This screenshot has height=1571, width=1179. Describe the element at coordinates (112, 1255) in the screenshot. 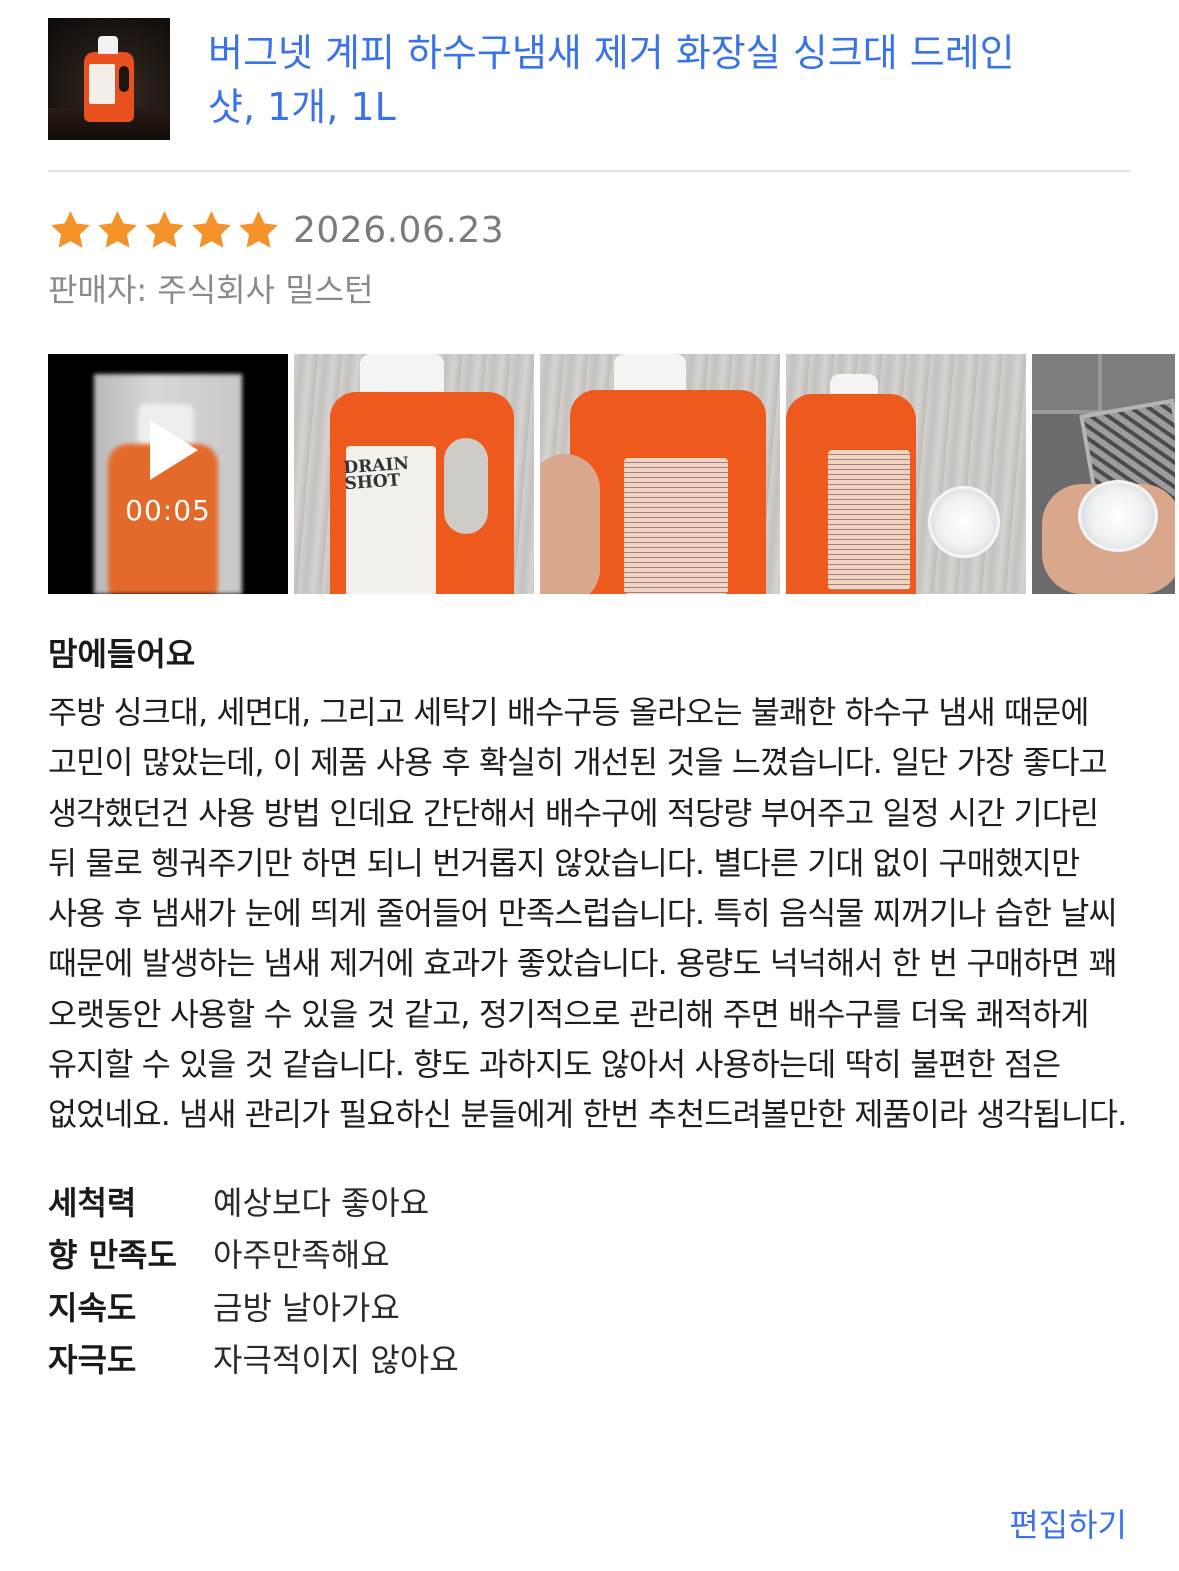

I see `attribute-name: 향 만족도` at that location.